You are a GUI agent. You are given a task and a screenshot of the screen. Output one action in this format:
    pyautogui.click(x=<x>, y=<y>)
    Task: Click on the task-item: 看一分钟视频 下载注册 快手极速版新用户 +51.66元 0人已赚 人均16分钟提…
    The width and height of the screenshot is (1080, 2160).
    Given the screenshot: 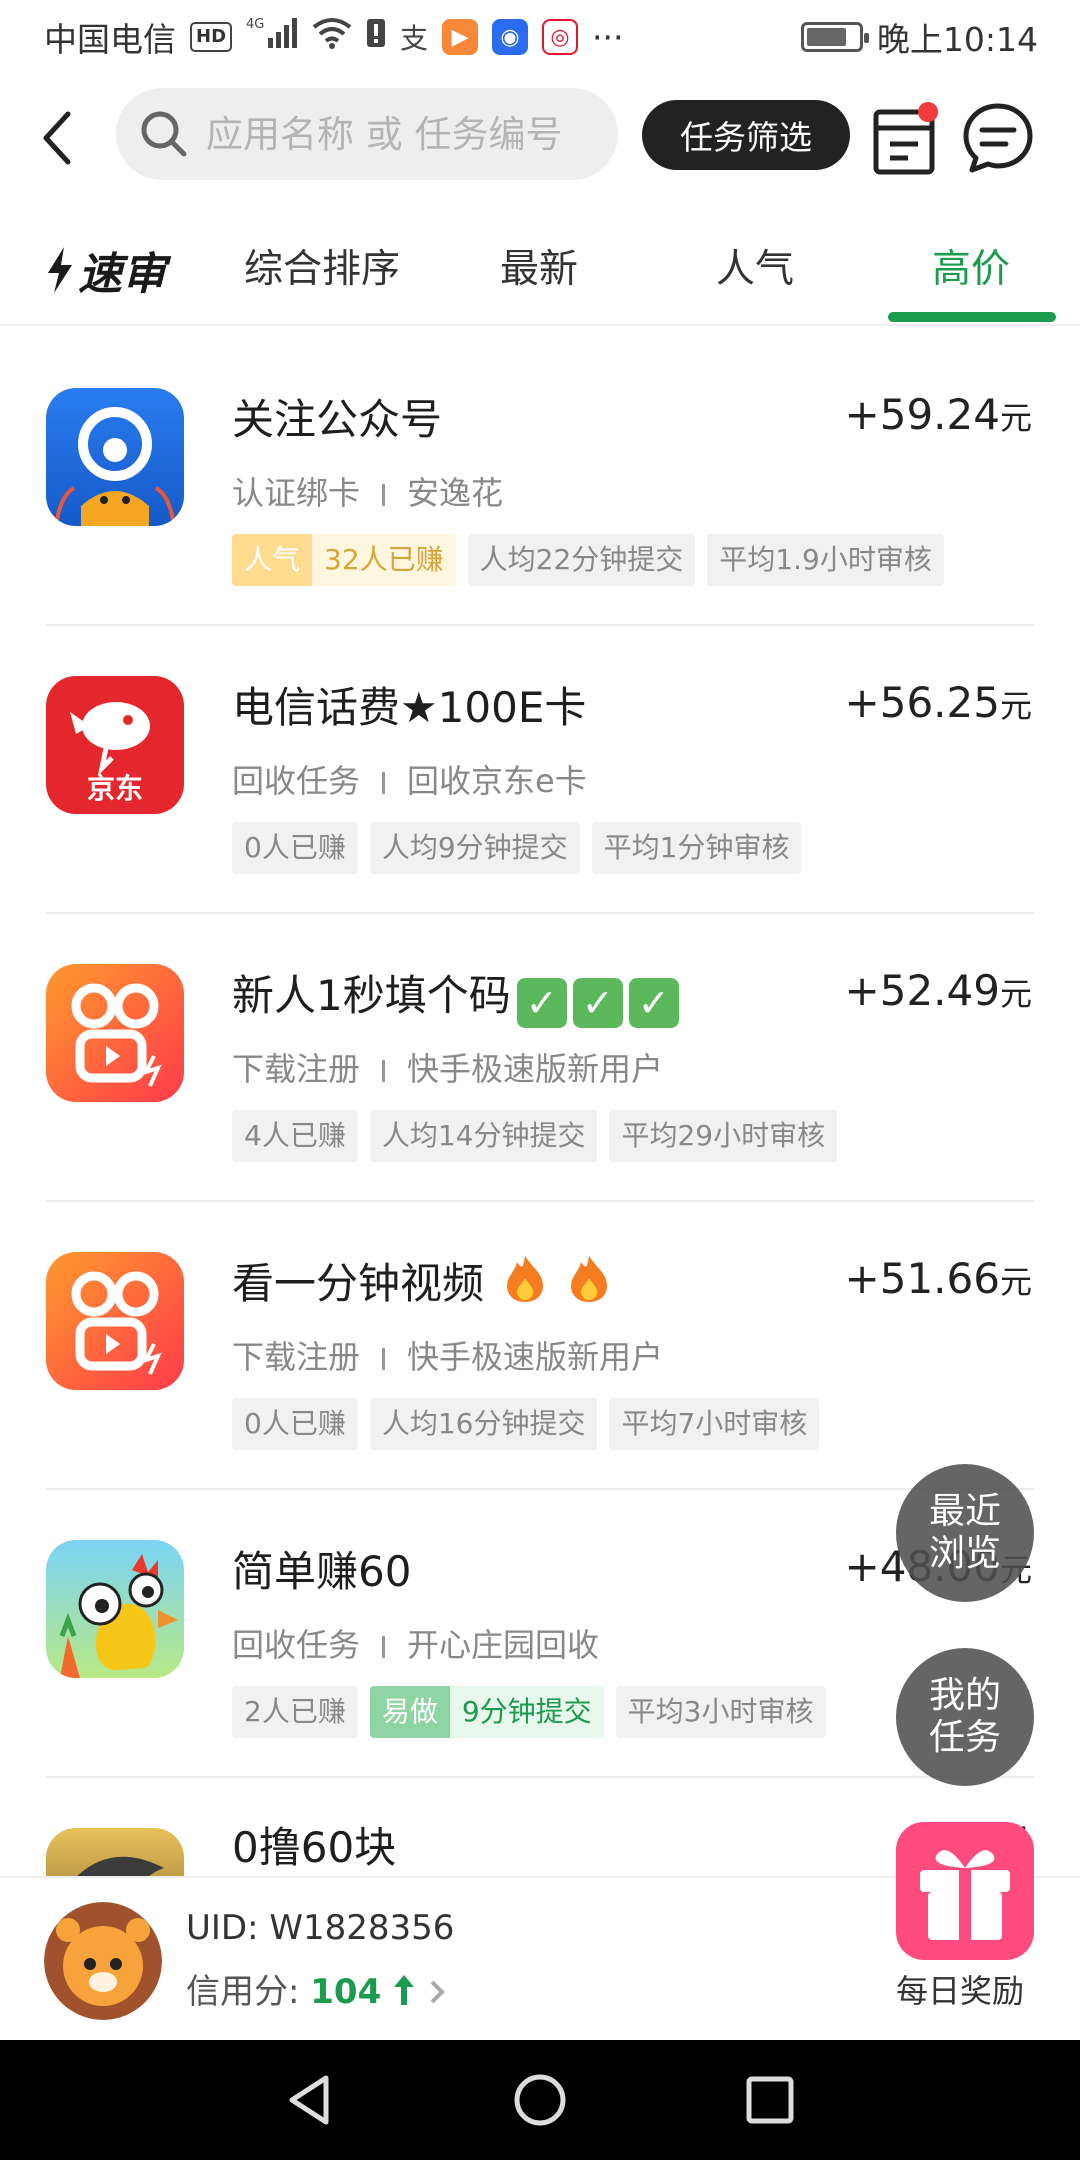 What is the action you would take?
    pyautogui.click(x=540, y=1346)
    